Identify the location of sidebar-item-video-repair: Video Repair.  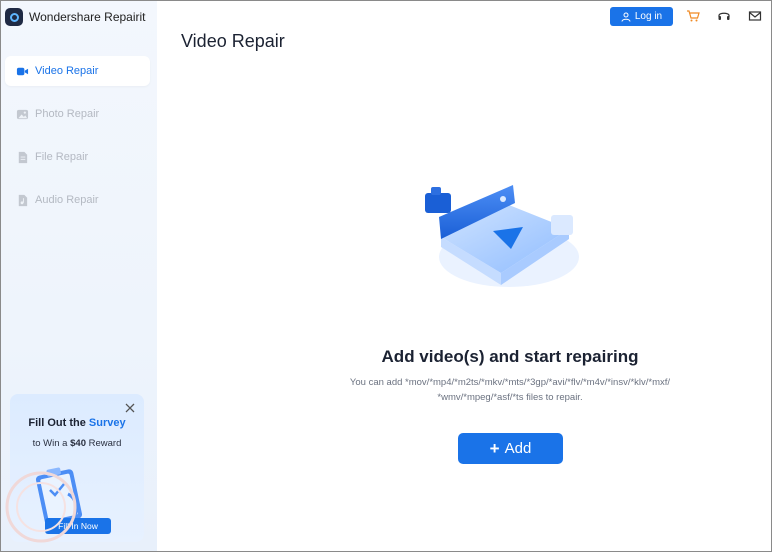
(77, 71).